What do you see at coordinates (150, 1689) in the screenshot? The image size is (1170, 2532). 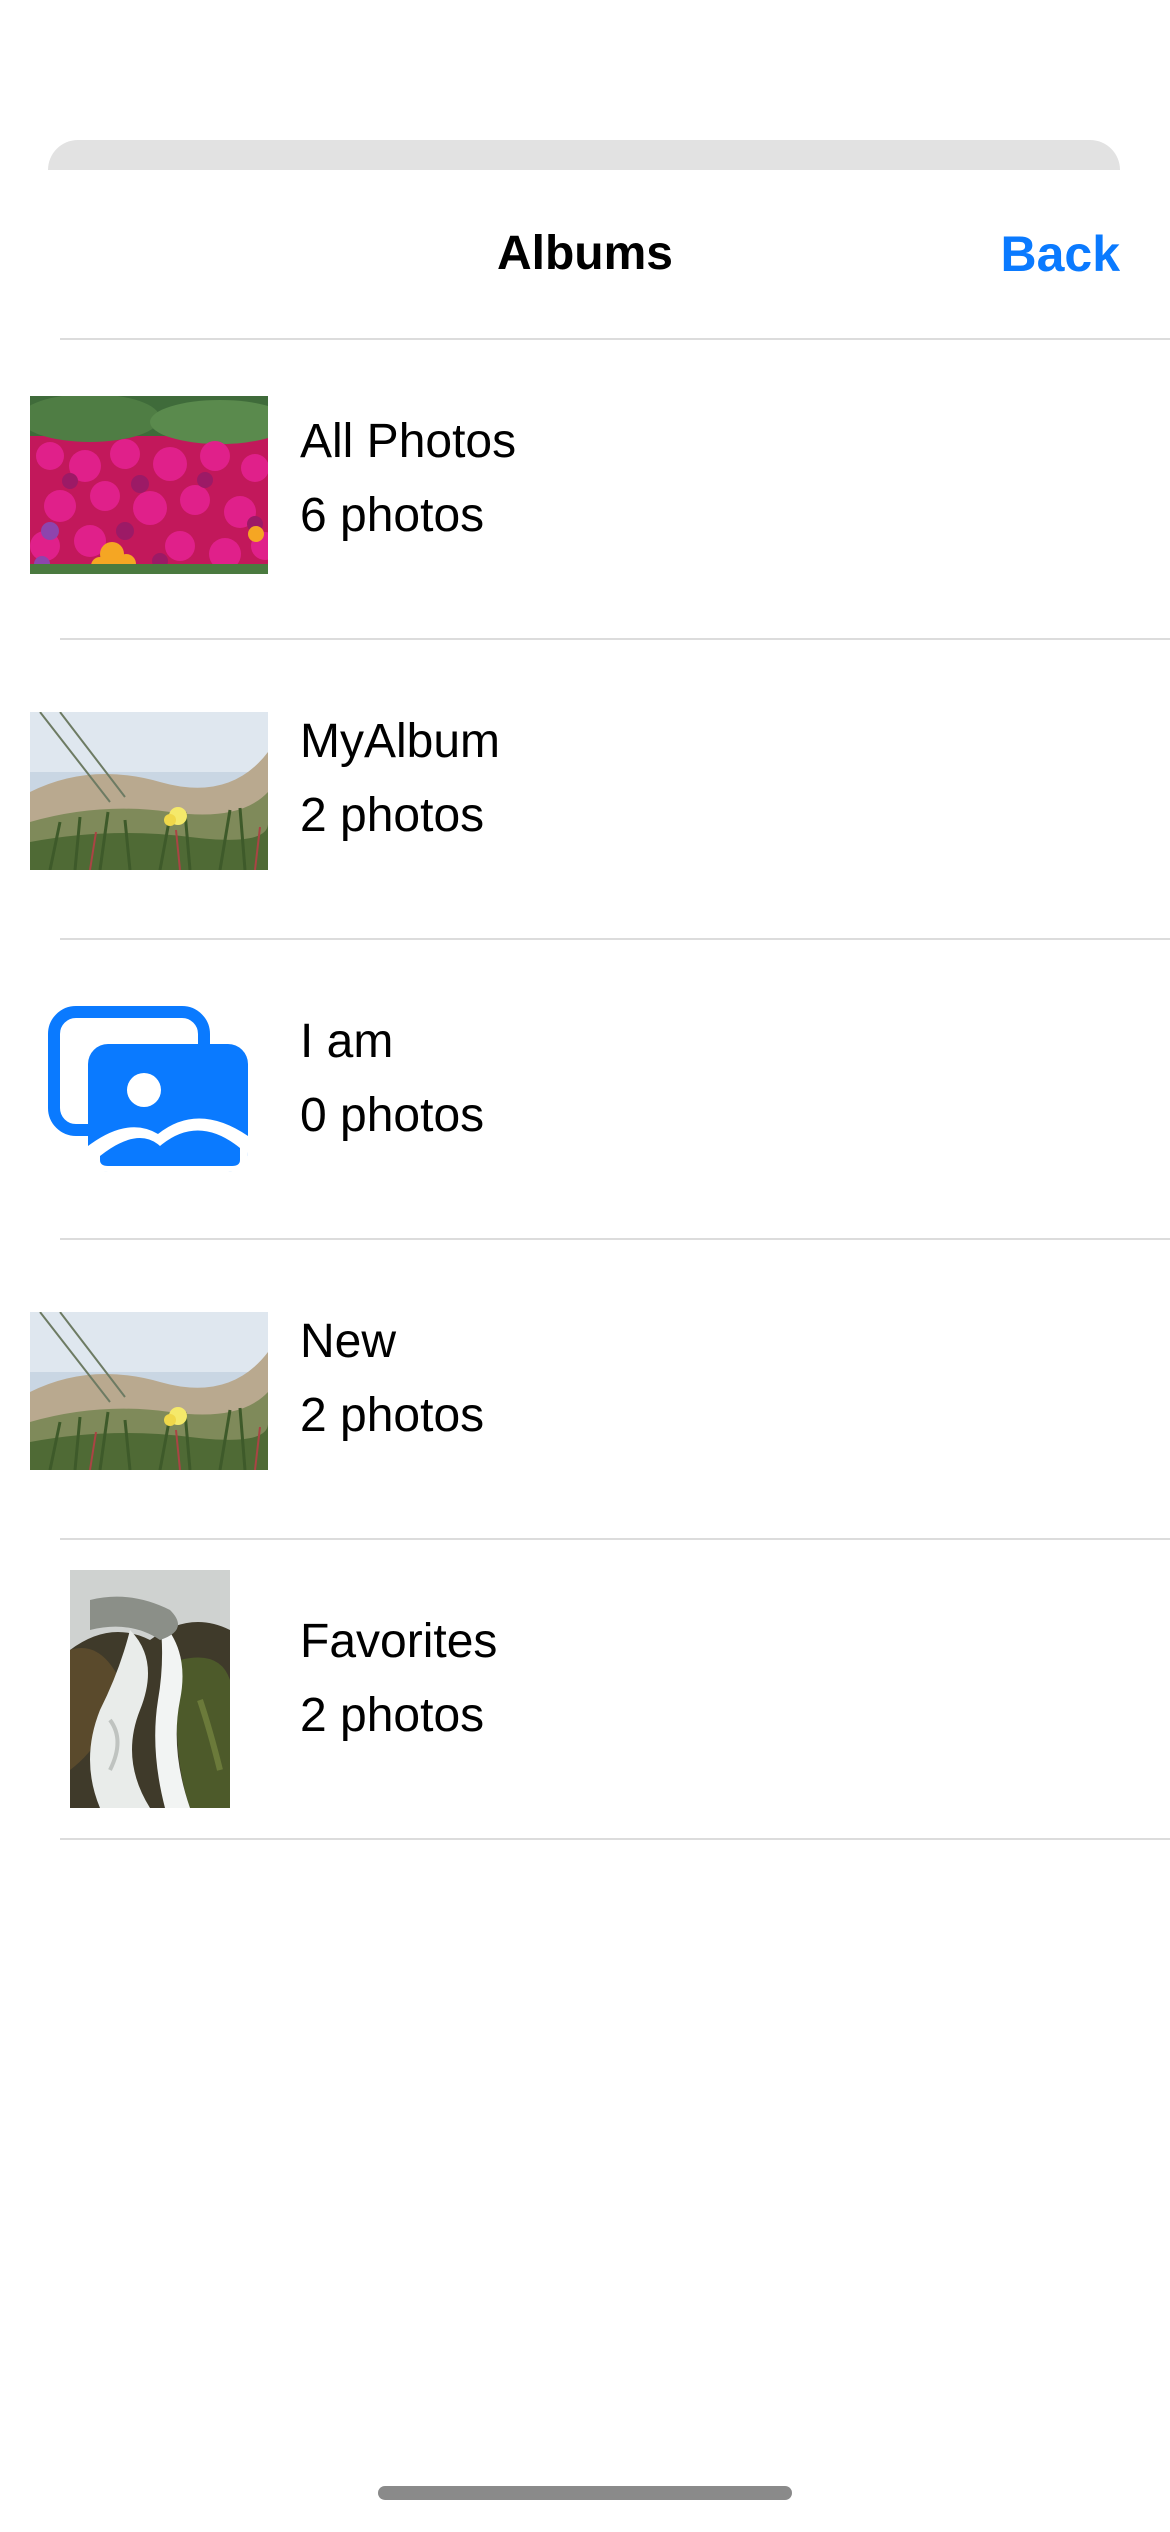 I see `album-thumbnail-waterfall` at bounding box center [150, 1689].